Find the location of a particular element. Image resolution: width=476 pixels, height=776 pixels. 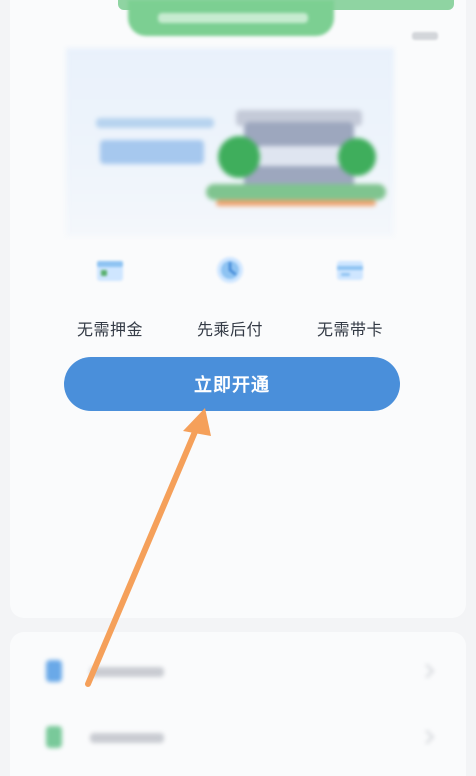

banner-road is located at coordinates (296, 203).